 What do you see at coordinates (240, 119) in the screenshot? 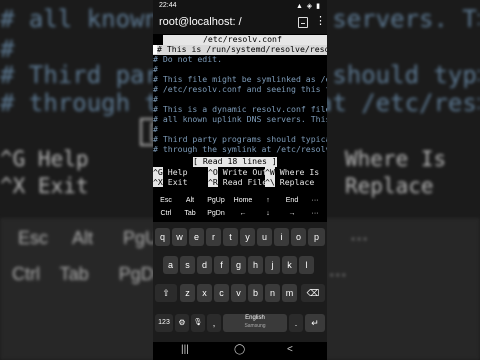
I see `terminal-line-8: # all known uplink DNS servers. This fil` at bounding box center [240, 119].